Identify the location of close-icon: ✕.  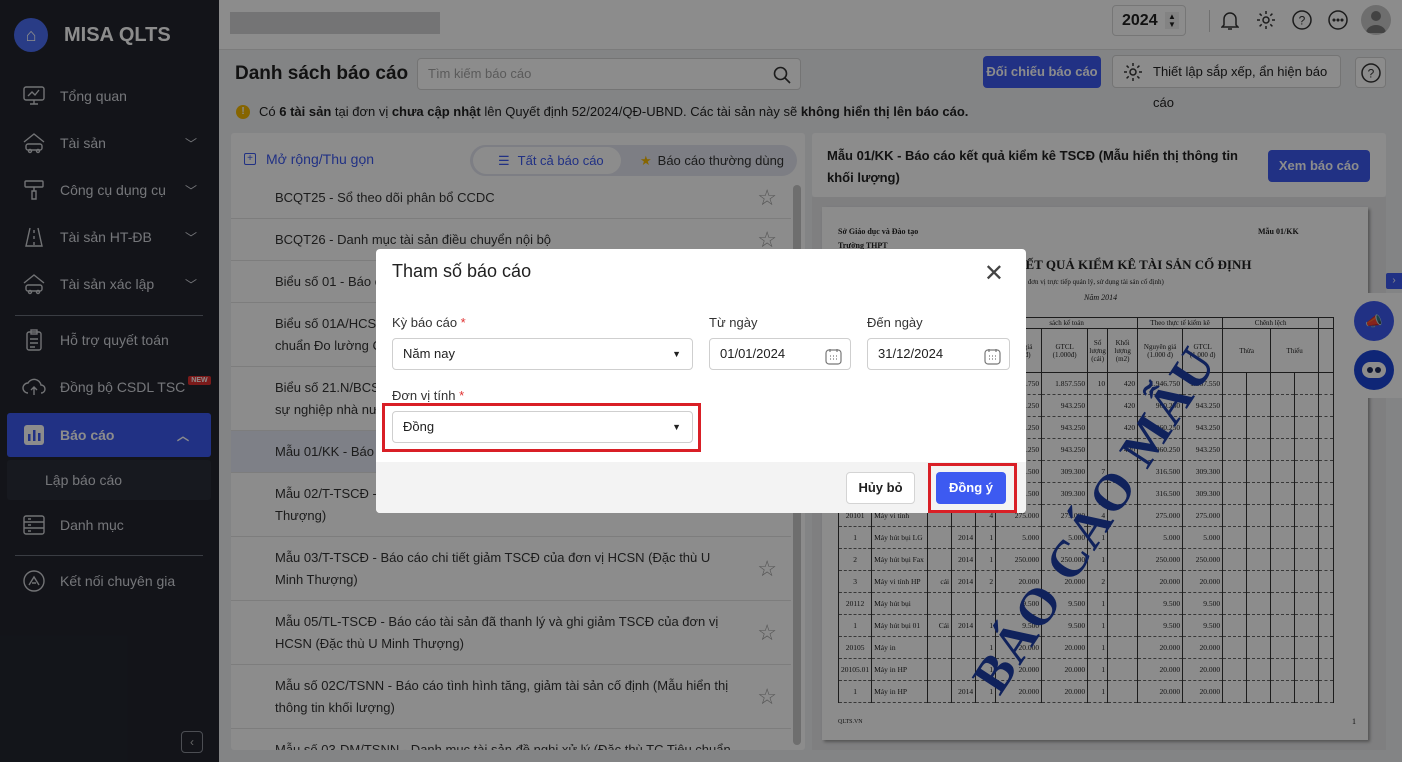
(994, 273).